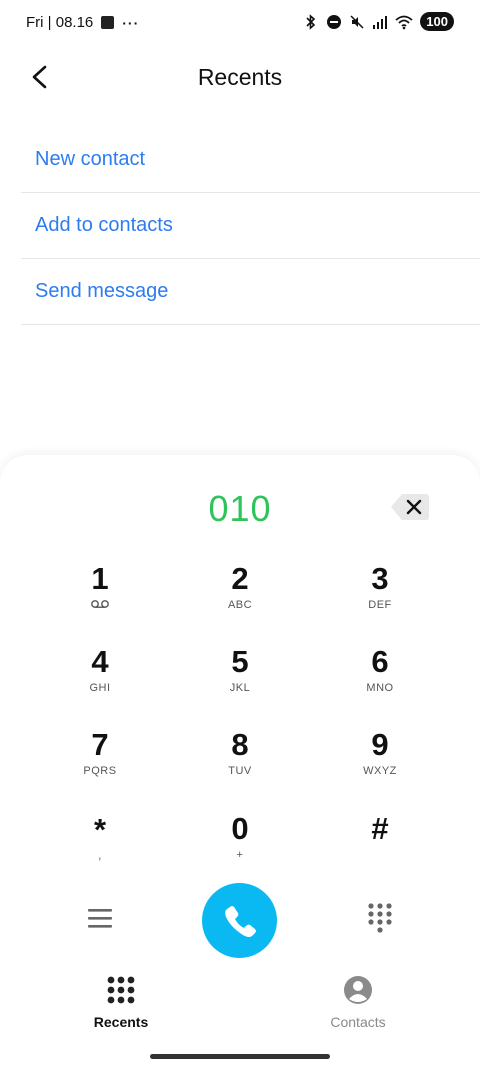 Image resolution: width=480 pixels, height=1067 pixels. I want to click on signal-icon, so click(380, 22).